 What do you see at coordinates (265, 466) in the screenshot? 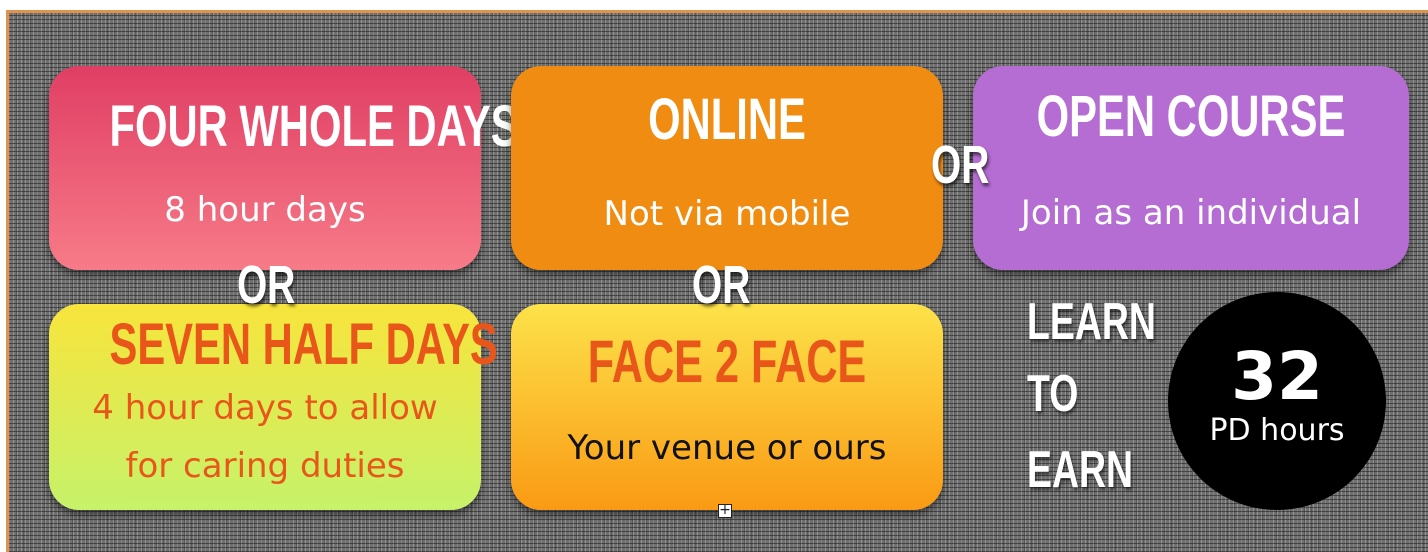
I see `card-subtitle-line-2: for caring duties` at bounding box center [265, 466].